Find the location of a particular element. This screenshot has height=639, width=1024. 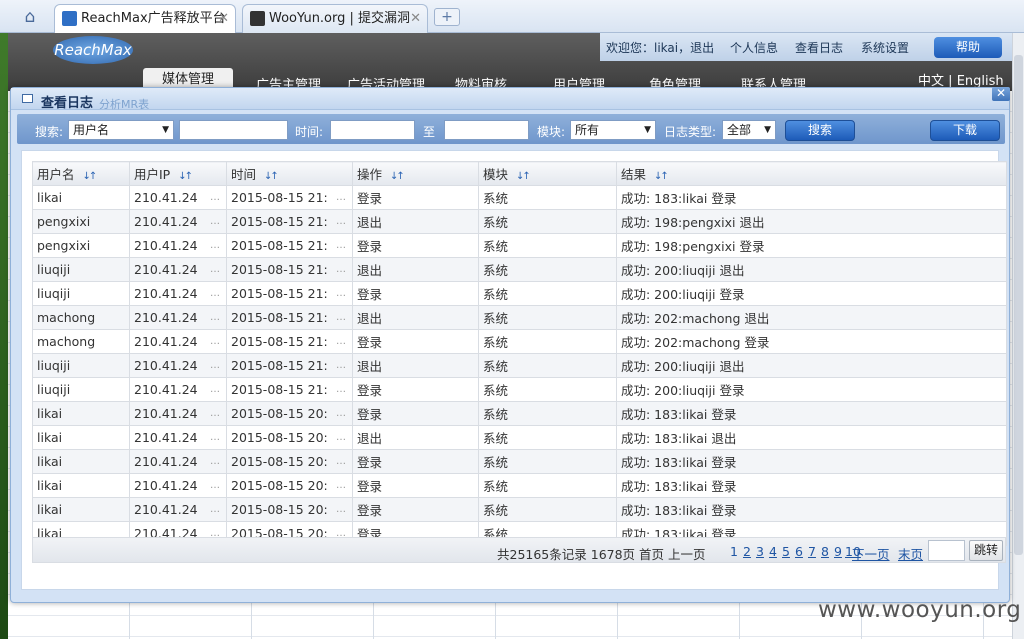

column-header-username: 用户名 ↓↑ is located at coordinates (81, 173).